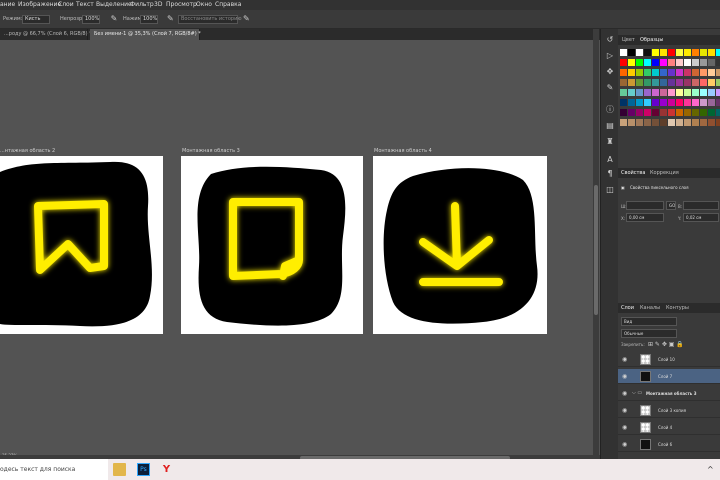 The height and width of the screenshot is (480, 720). Describe the element at coordinates (627, 308) in the screenshot. I see `tab-layers: Слои` at that location.